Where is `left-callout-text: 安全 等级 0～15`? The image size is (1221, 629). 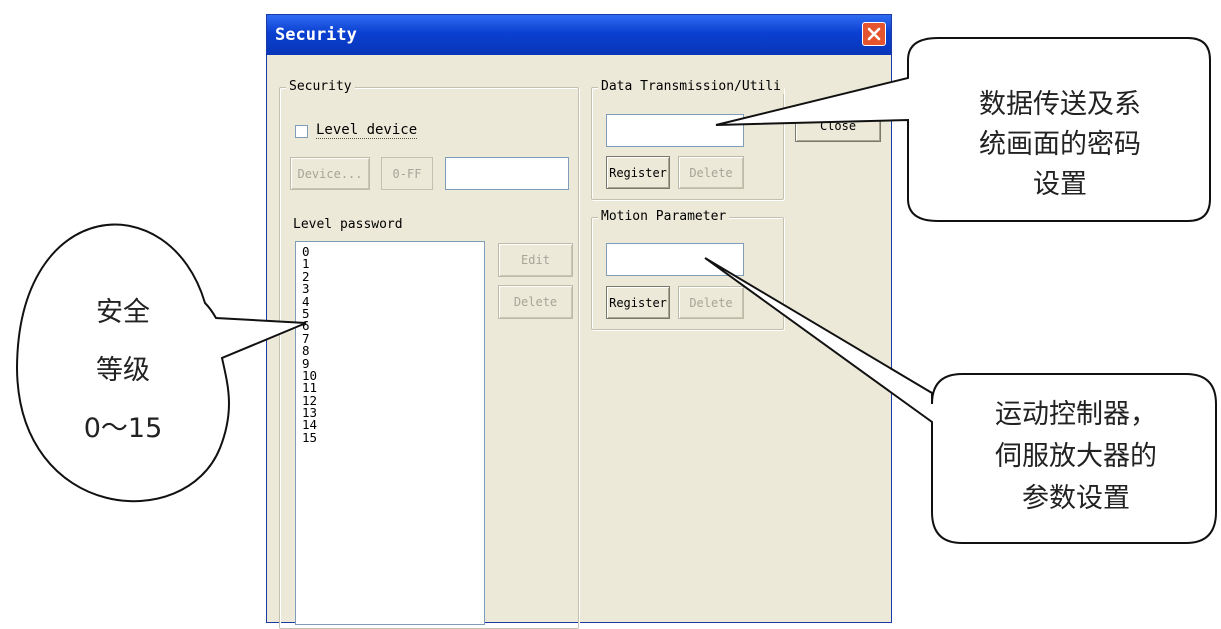 left-callout-text: 安全 等级 0～15 is located at coordinates (123, 371).